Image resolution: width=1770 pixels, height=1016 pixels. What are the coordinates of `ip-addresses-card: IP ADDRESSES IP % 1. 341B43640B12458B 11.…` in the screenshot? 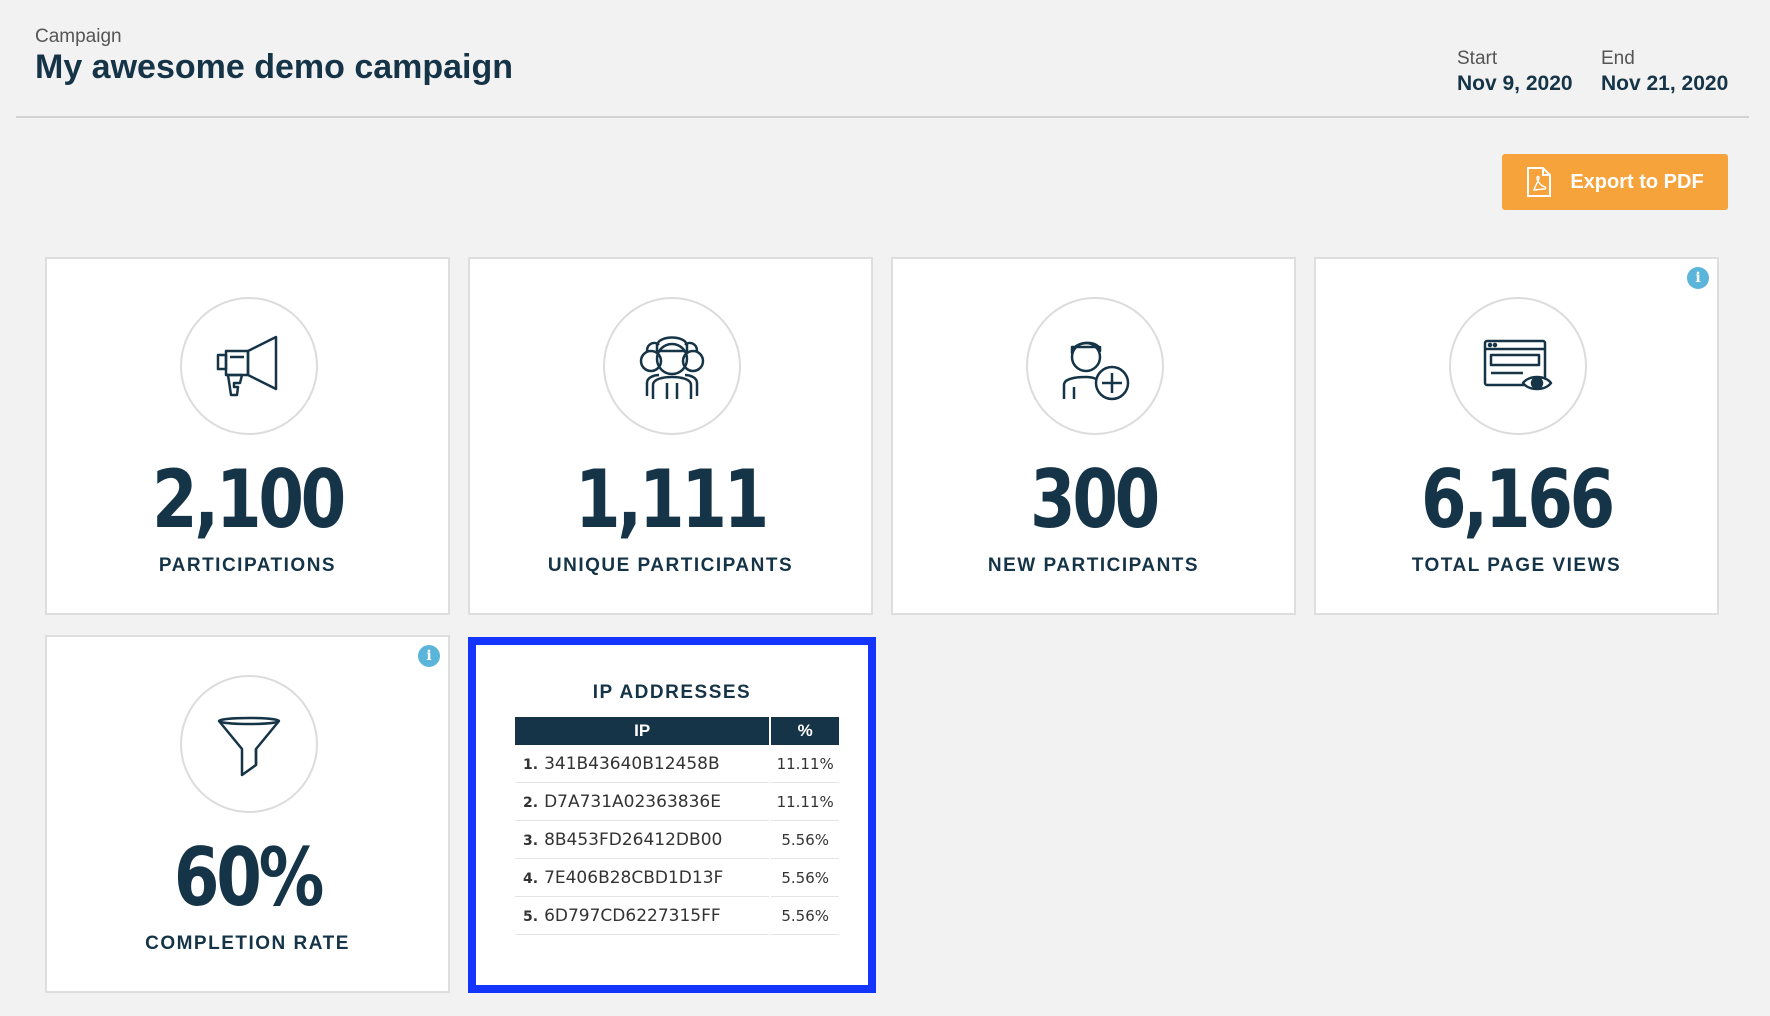 It's located at (672, 815).